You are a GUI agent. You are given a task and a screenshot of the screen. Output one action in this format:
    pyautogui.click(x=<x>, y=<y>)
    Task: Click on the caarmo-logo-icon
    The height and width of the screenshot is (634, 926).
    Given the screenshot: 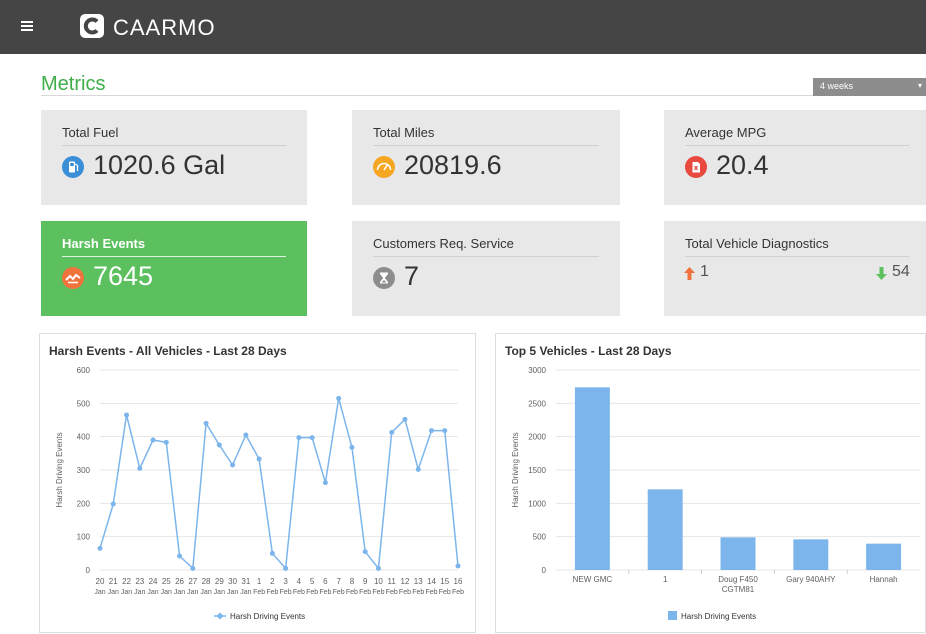 What is the action you would take?
    pyautogui.click(x=92, y=26)
    